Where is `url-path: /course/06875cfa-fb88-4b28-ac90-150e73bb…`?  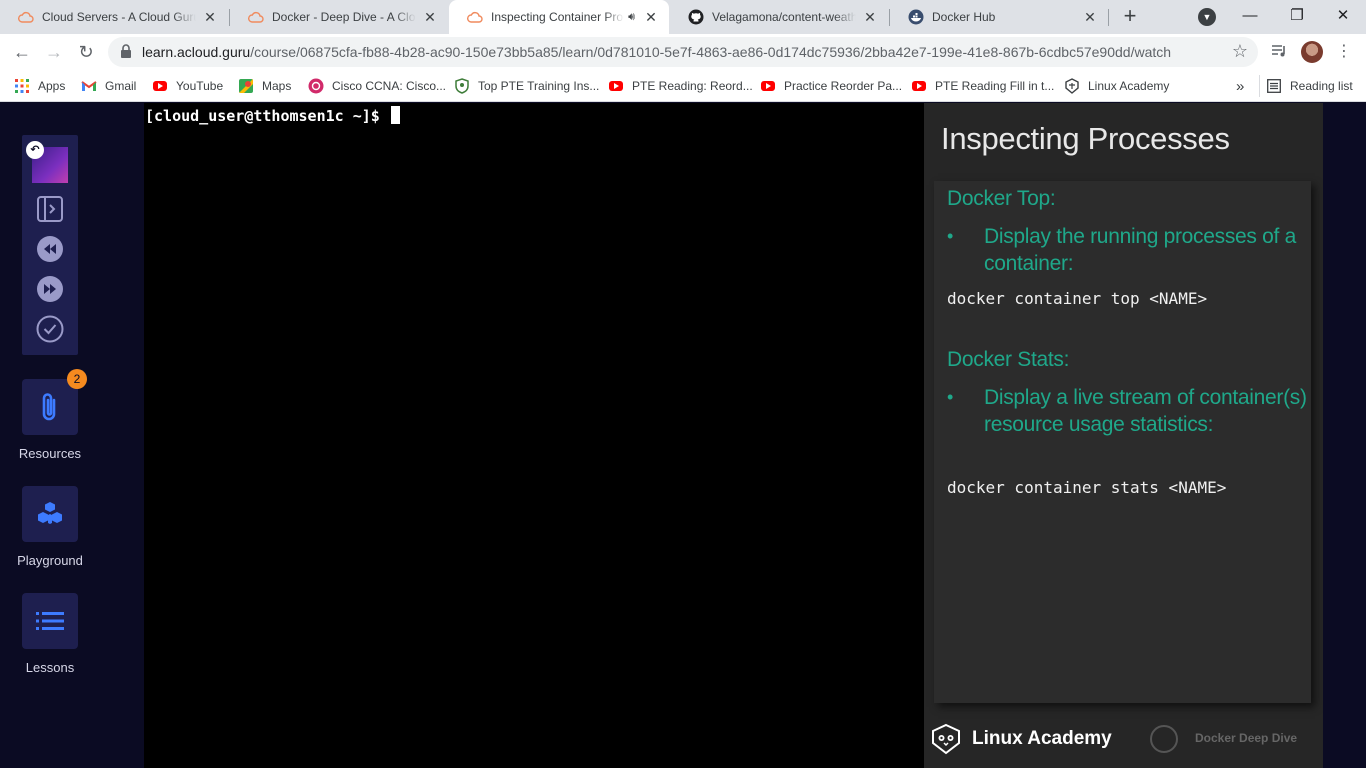
url-path: /course/06875cfa-fb88-4b28-ac90-150e73bb… is located at coordinates (711, 52).